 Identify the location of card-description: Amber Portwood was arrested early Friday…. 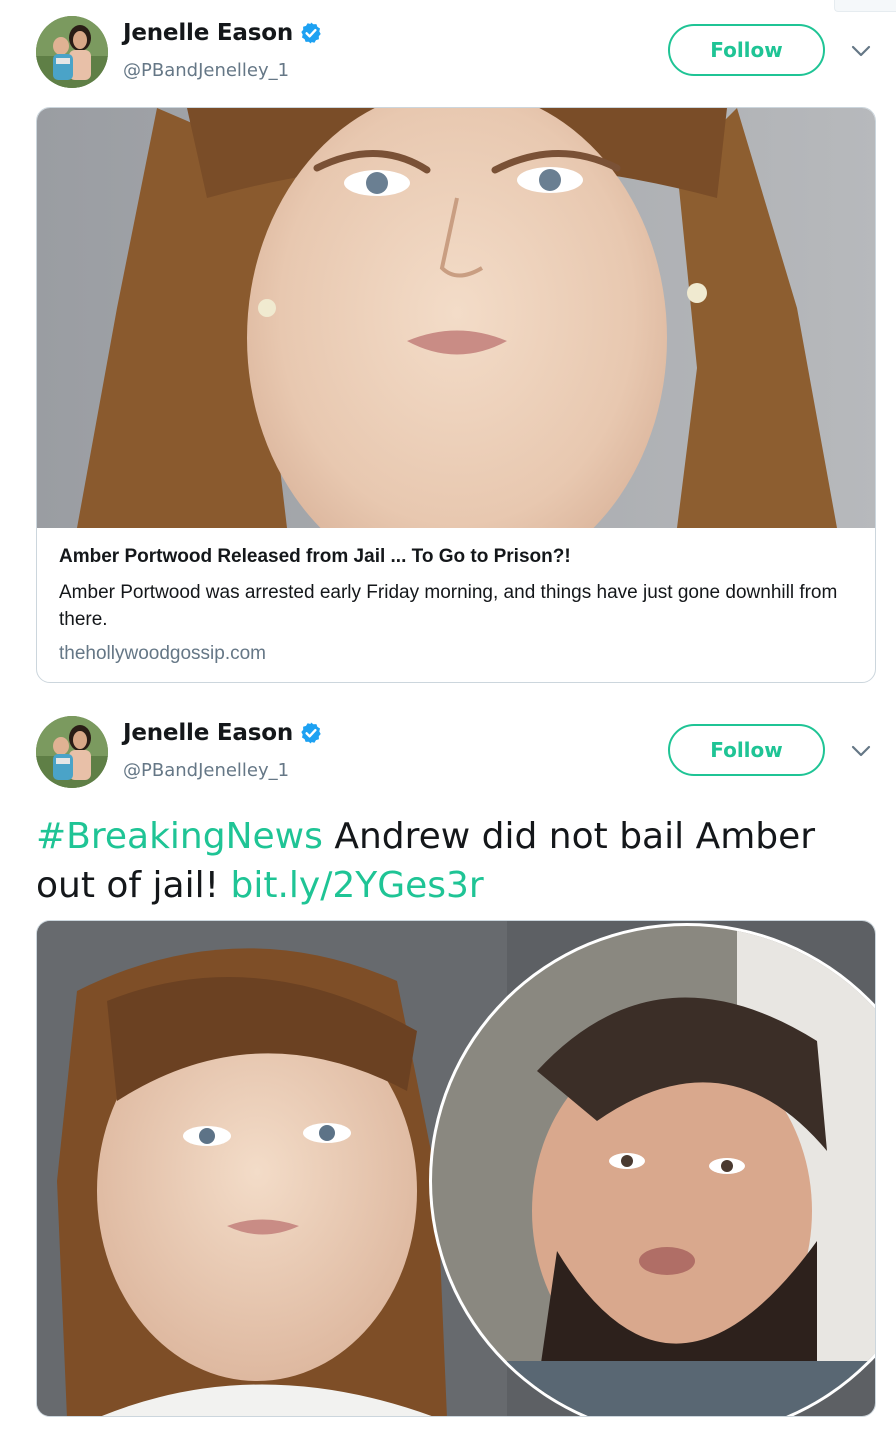
(448, 606).